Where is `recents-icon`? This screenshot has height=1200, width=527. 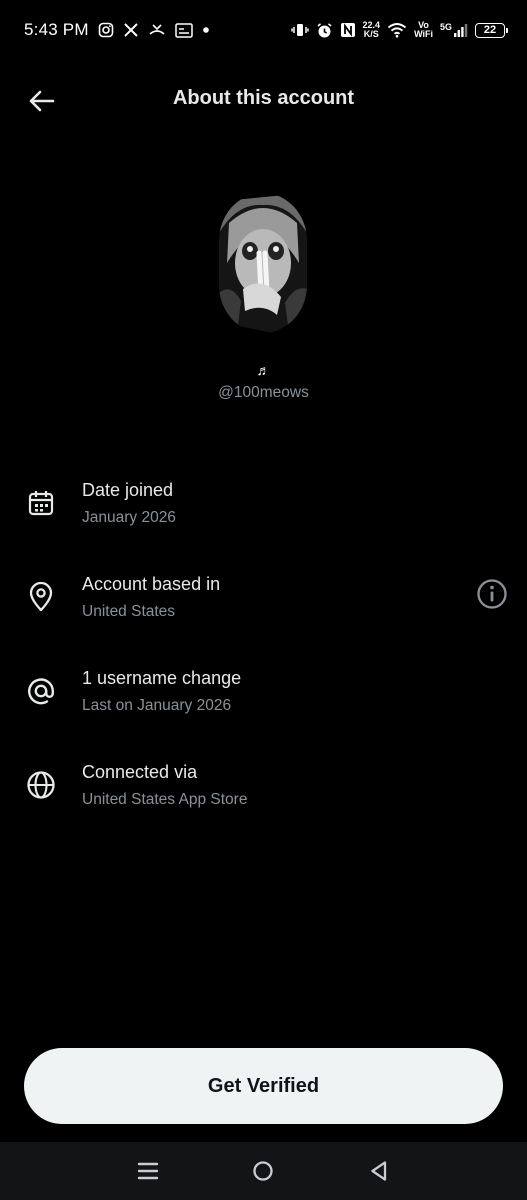
recents-icon is located at coordinates (148, 1171).